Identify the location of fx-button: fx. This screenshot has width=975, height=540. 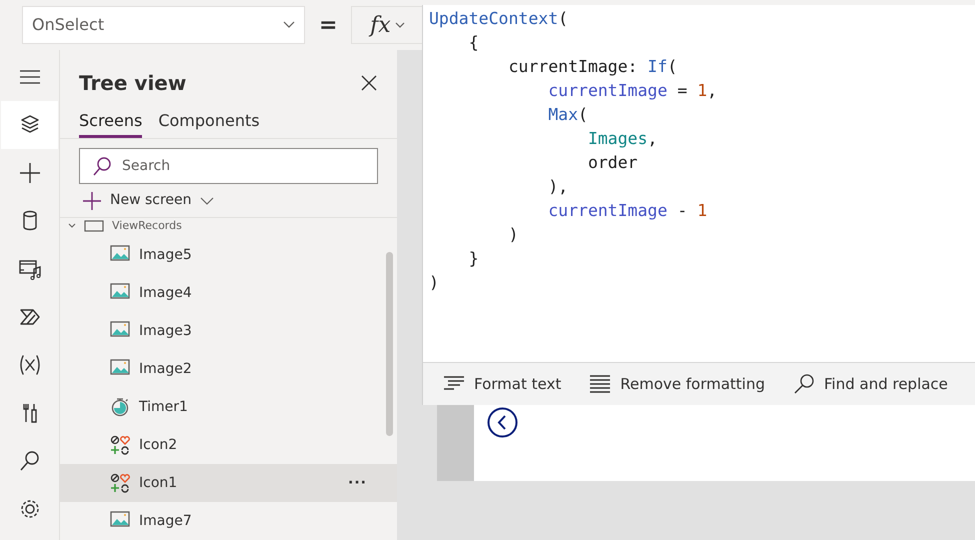
(387, 25).